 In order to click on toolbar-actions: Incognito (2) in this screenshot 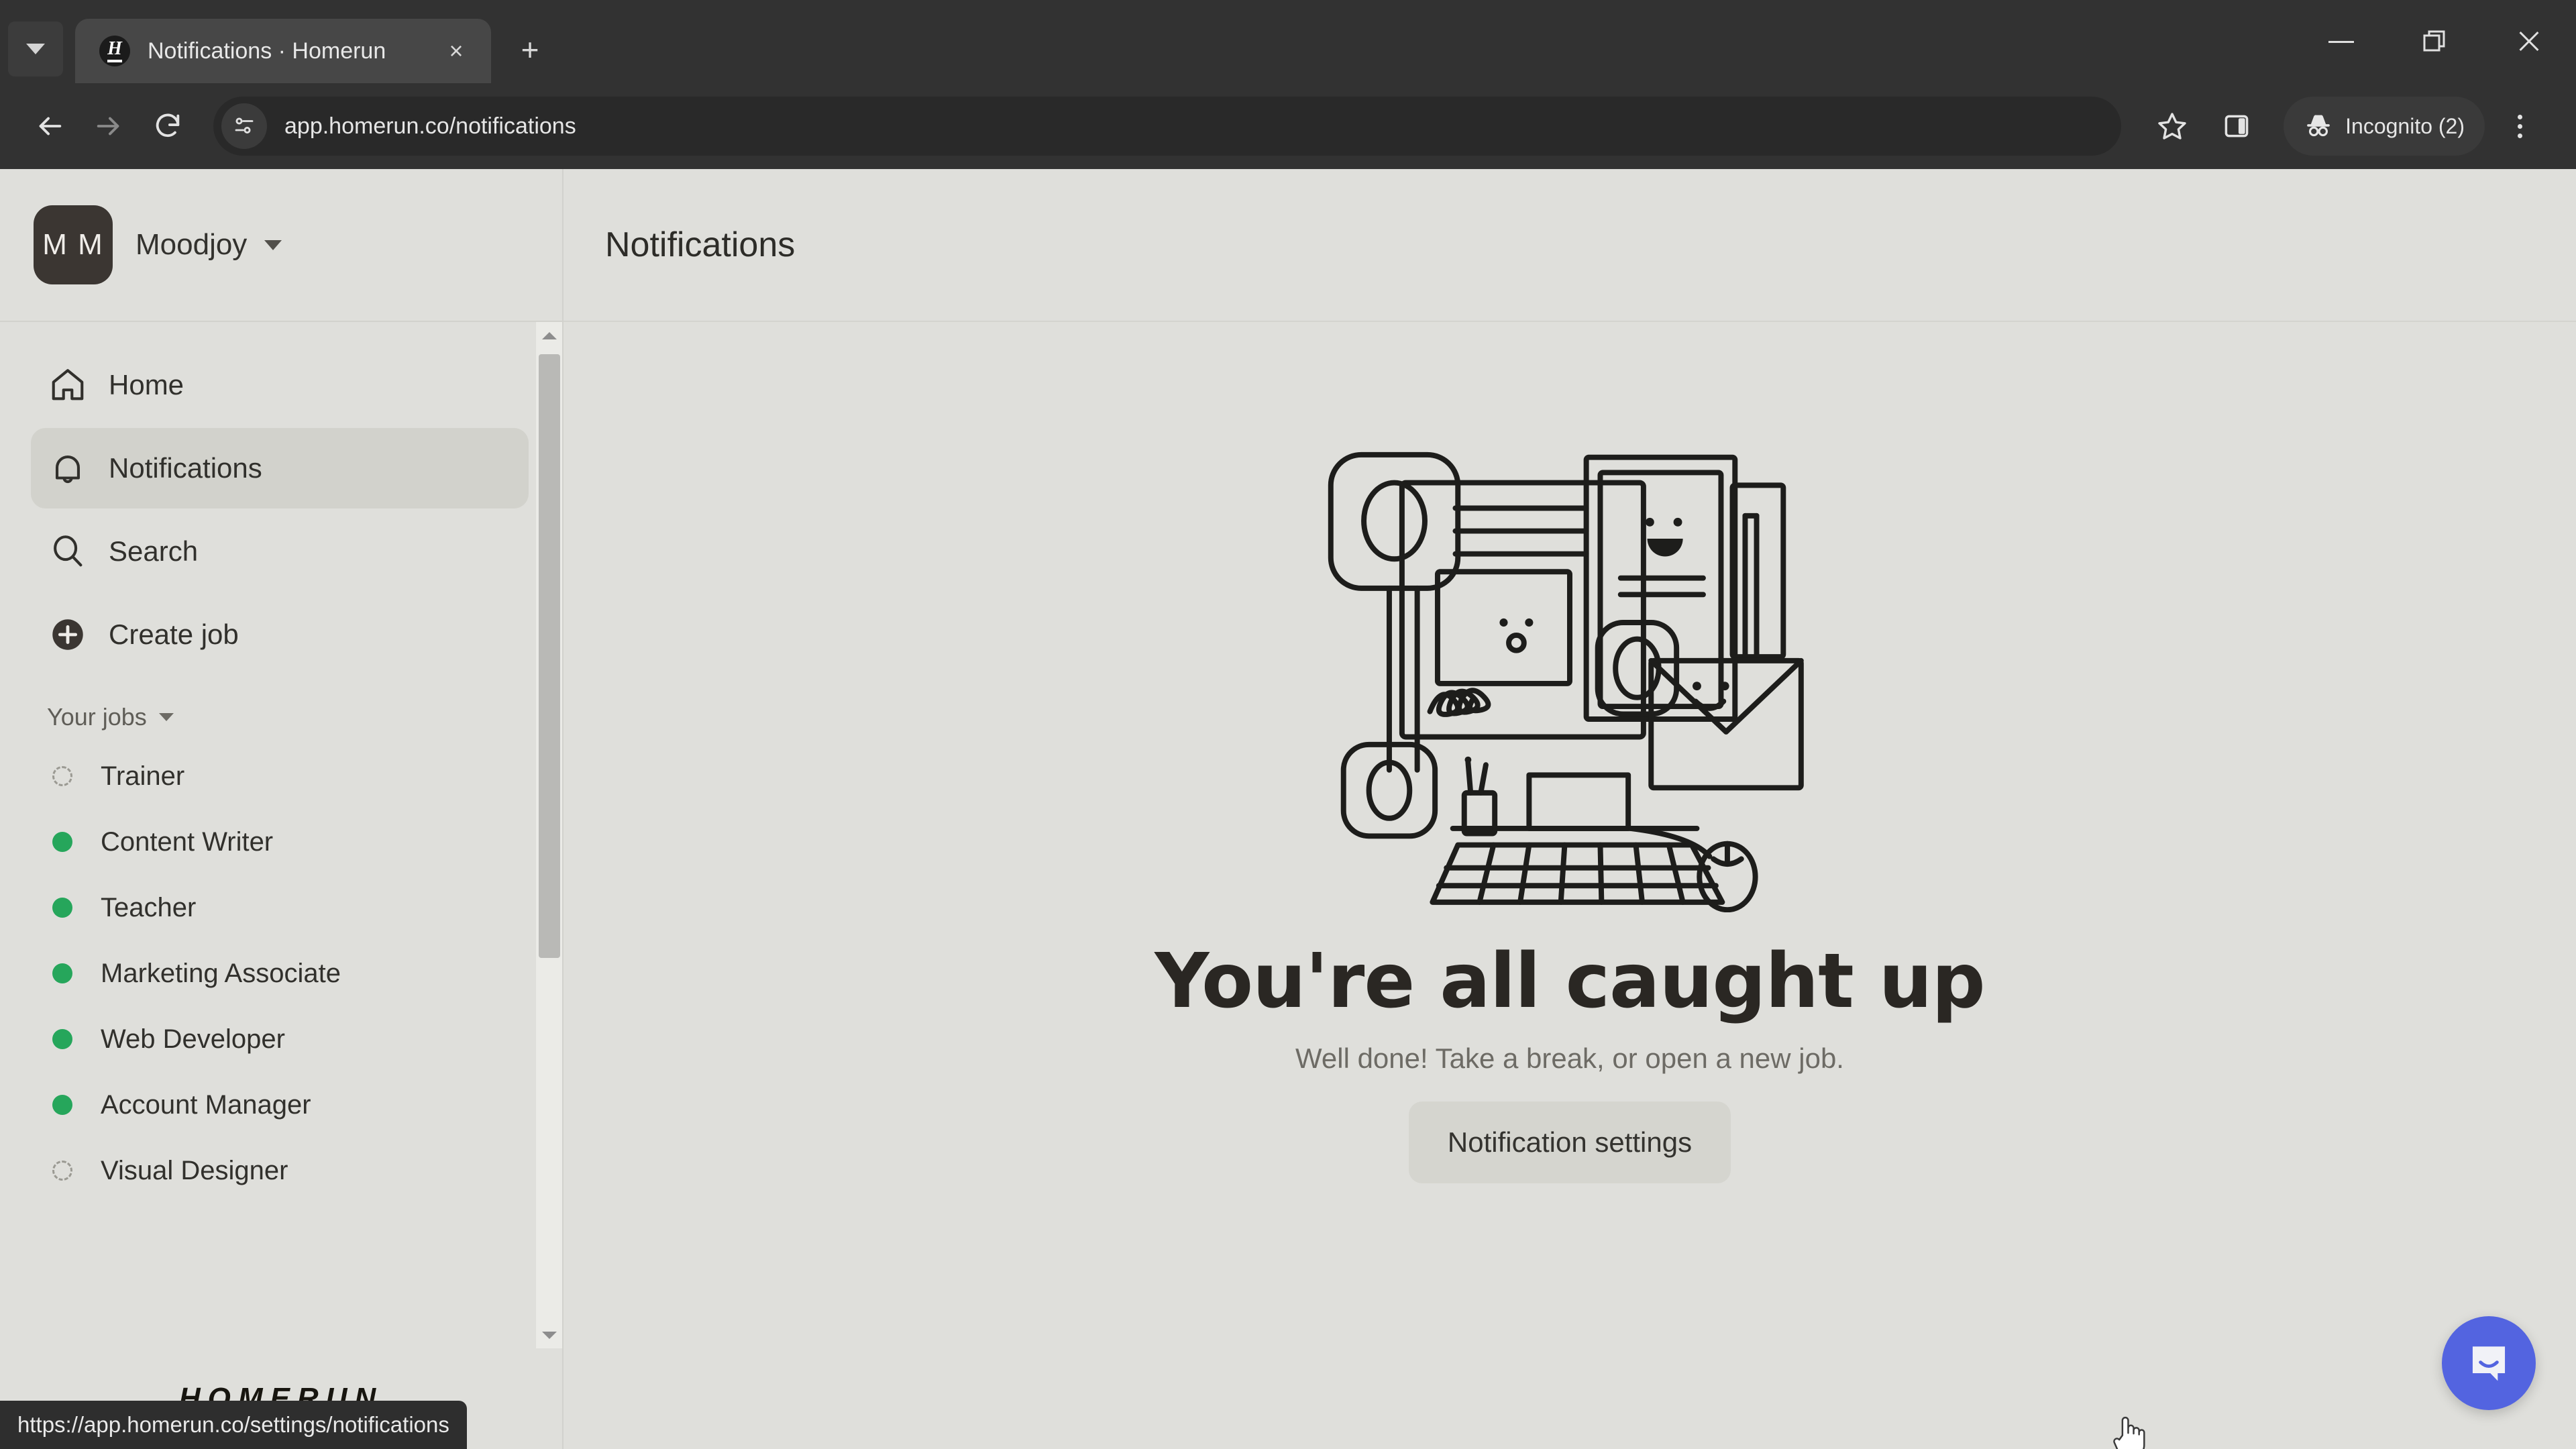, I will do `click(2343, 126)`.